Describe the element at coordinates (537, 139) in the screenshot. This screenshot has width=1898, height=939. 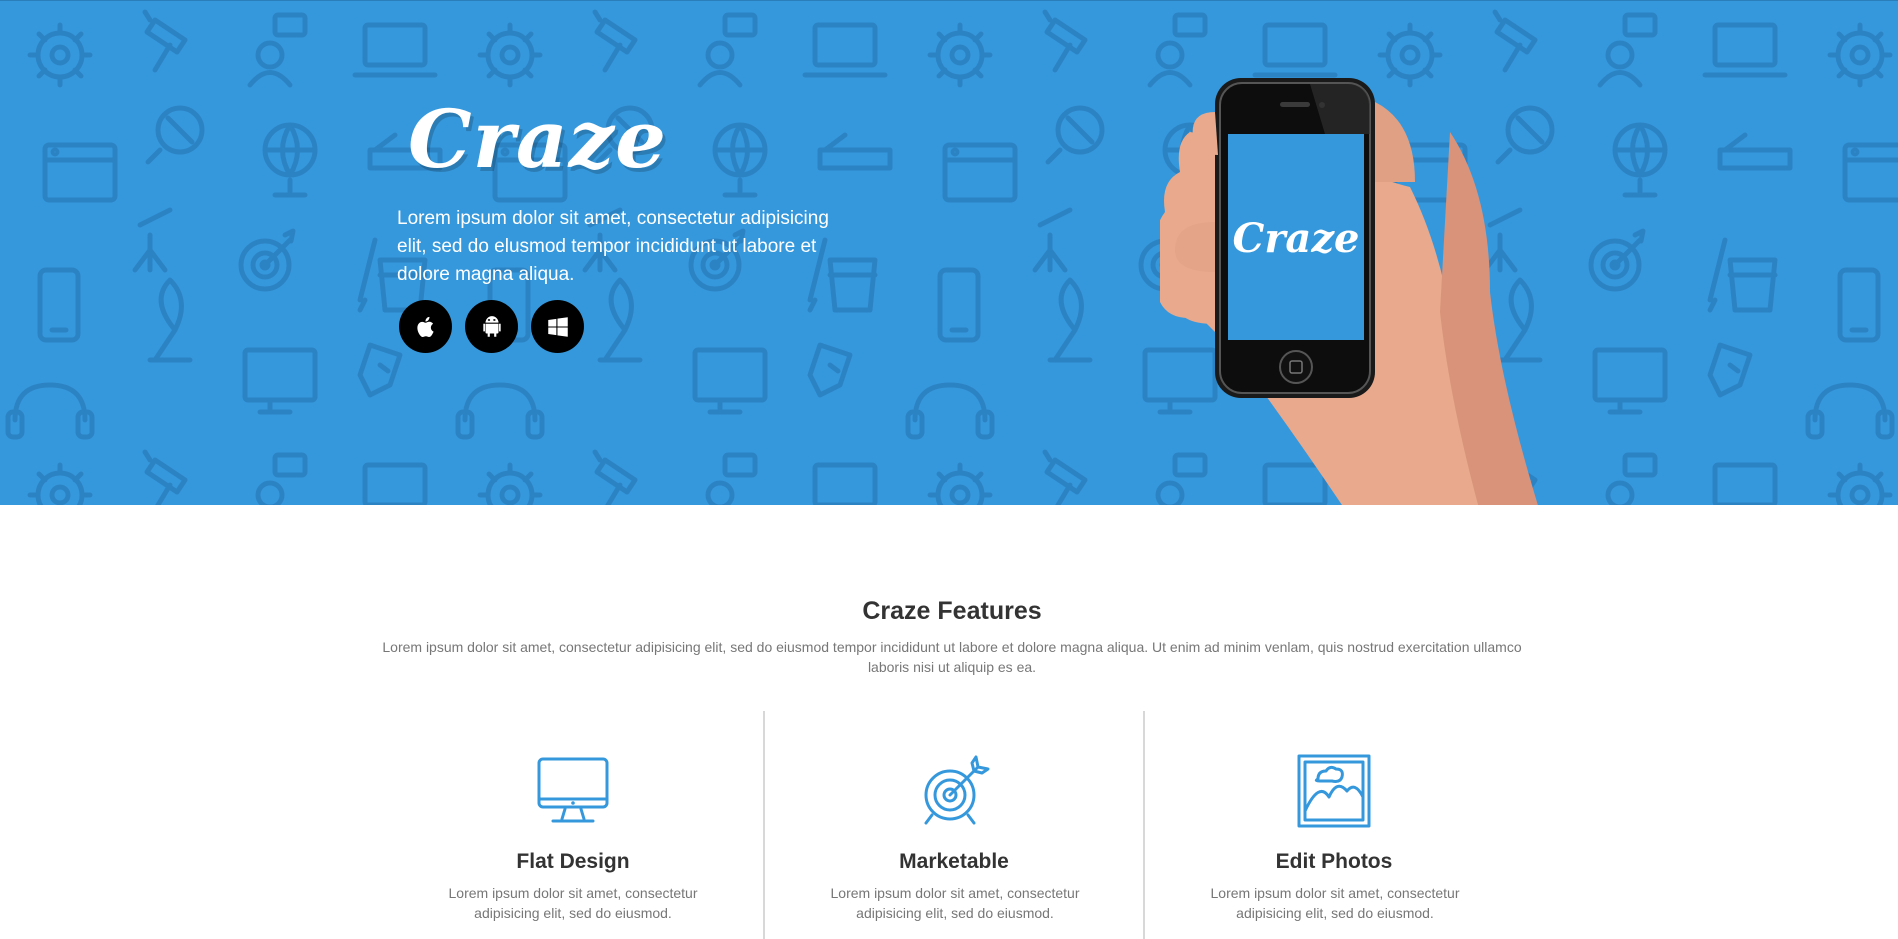
I see `brand-logo: Craze` at that location.